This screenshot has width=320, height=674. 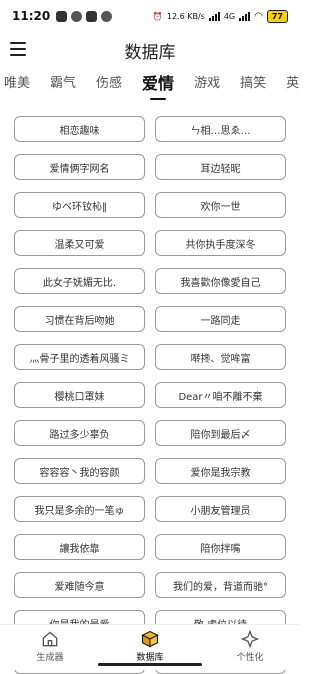 What do you see at coordinates (79, 471) in the screenshot?
I see `name-item-button: 容容容丶我的容颜` at bounding box center [79, 471].